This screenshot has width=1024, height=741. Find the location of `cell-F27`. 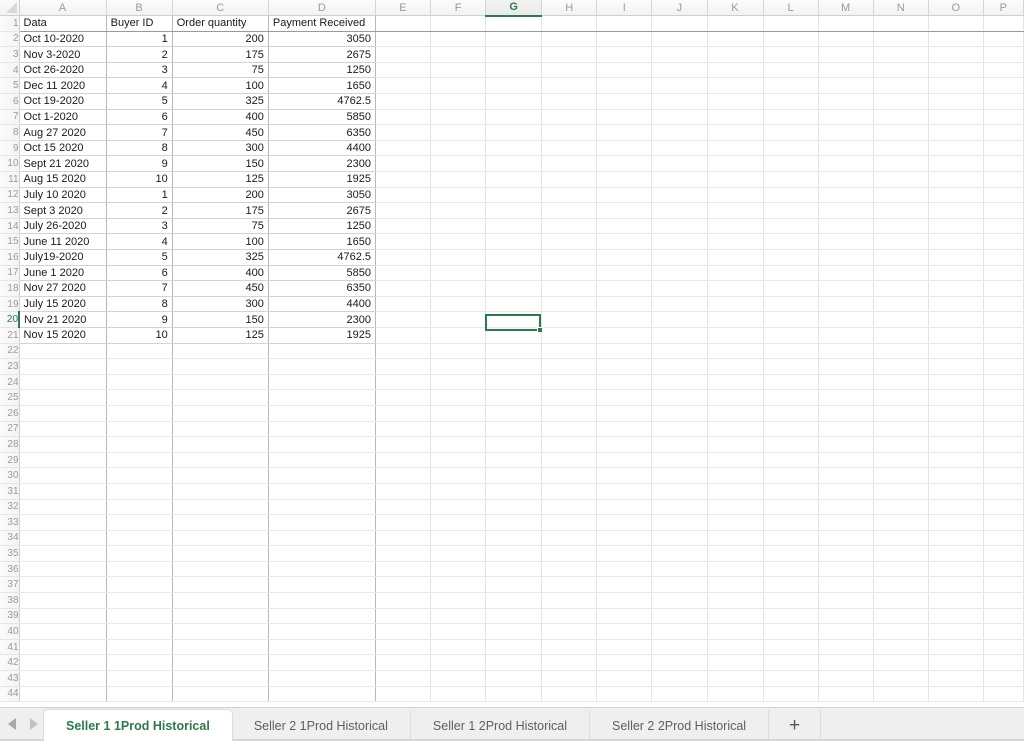

cell-F27 is located at coordinates (458, 429).